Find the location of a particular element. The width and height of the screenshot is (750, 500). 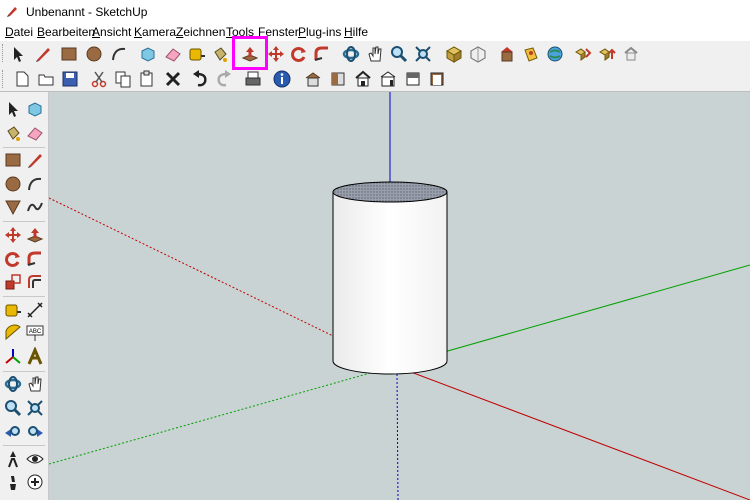

menu-datei-accel: D is located at coordinates (9, 32).